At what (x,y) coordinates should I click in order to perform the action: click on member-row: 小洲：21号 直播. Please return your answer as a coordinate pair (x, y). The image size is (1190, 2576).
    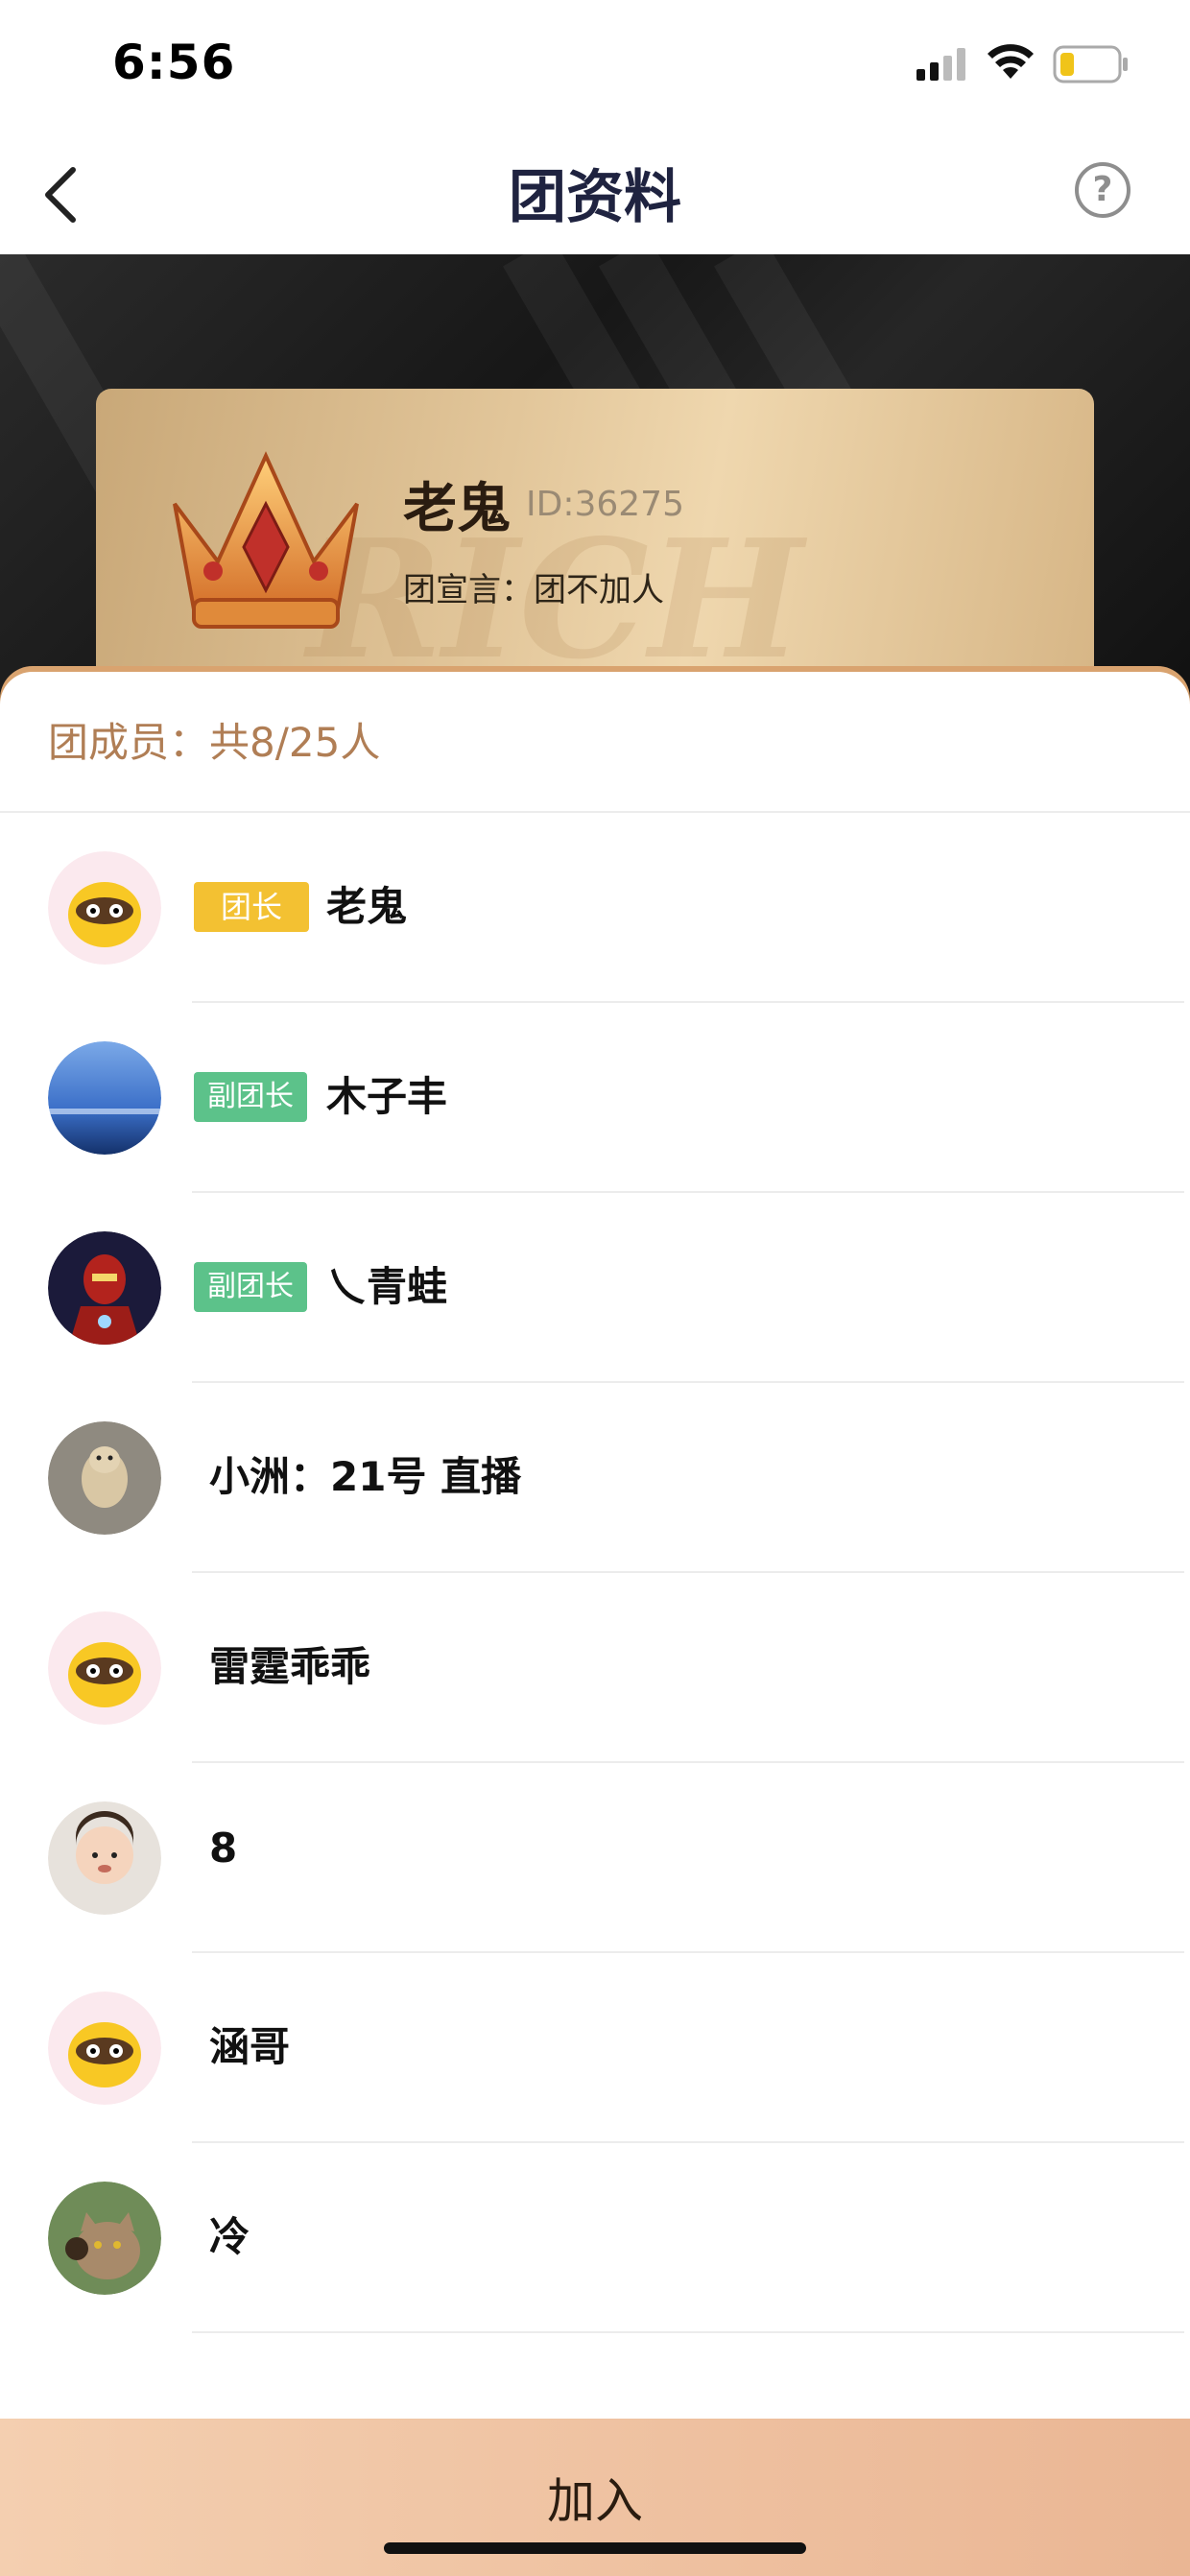
    Looking at the image, I should click on (595, 1478).